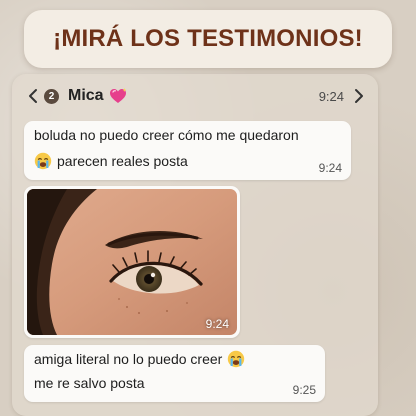 The image size is (416, 416). Describe the element at coordinates (33, 96) in the screenshot. I see `chevron-left-icon` at that location.